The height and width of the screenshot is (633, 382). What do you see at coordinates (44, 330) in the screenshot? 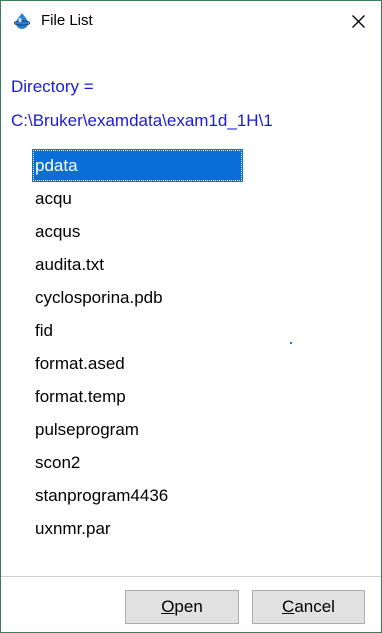
I see `file-name: fid` at bounding box center [44, 330].